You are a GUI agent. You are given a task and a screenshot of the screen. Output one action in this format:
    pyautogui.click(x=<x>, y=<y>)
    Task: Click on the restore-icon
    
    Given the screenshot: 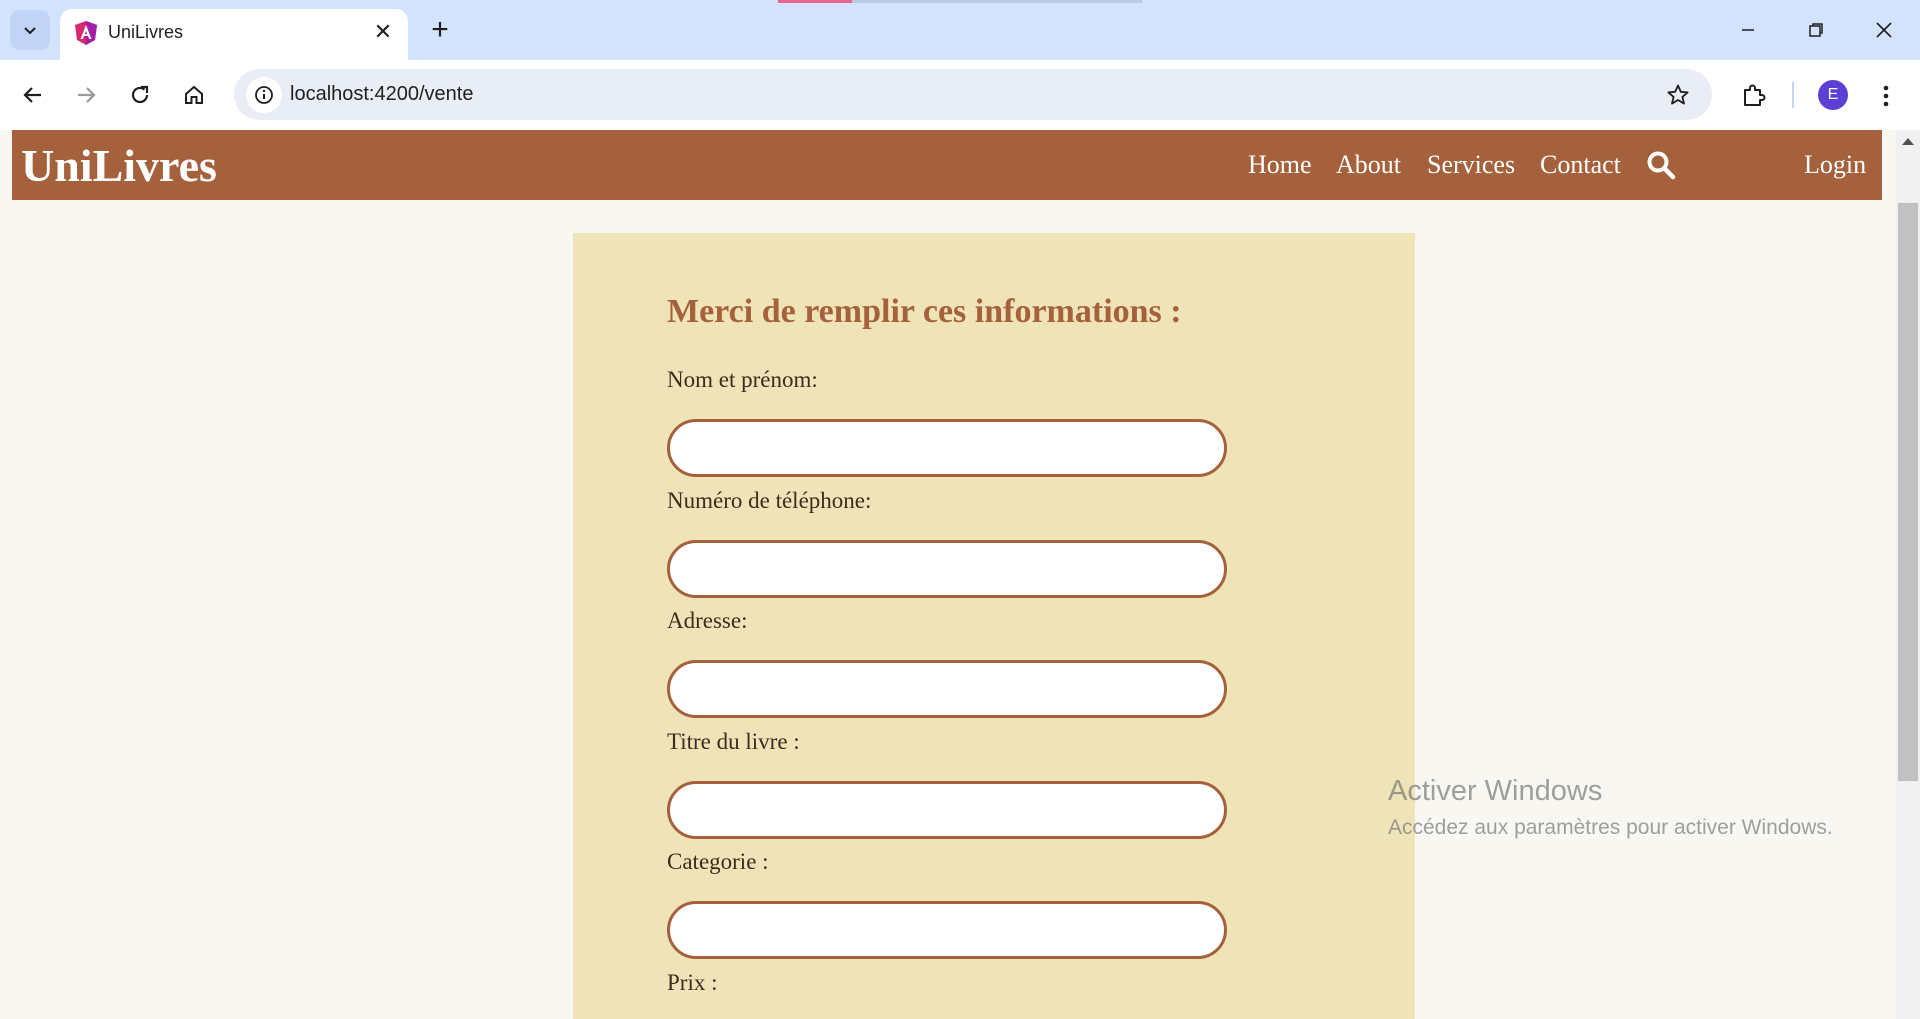 What is the action you would take?
    pyautogui.click(x=1816, y=30)
    